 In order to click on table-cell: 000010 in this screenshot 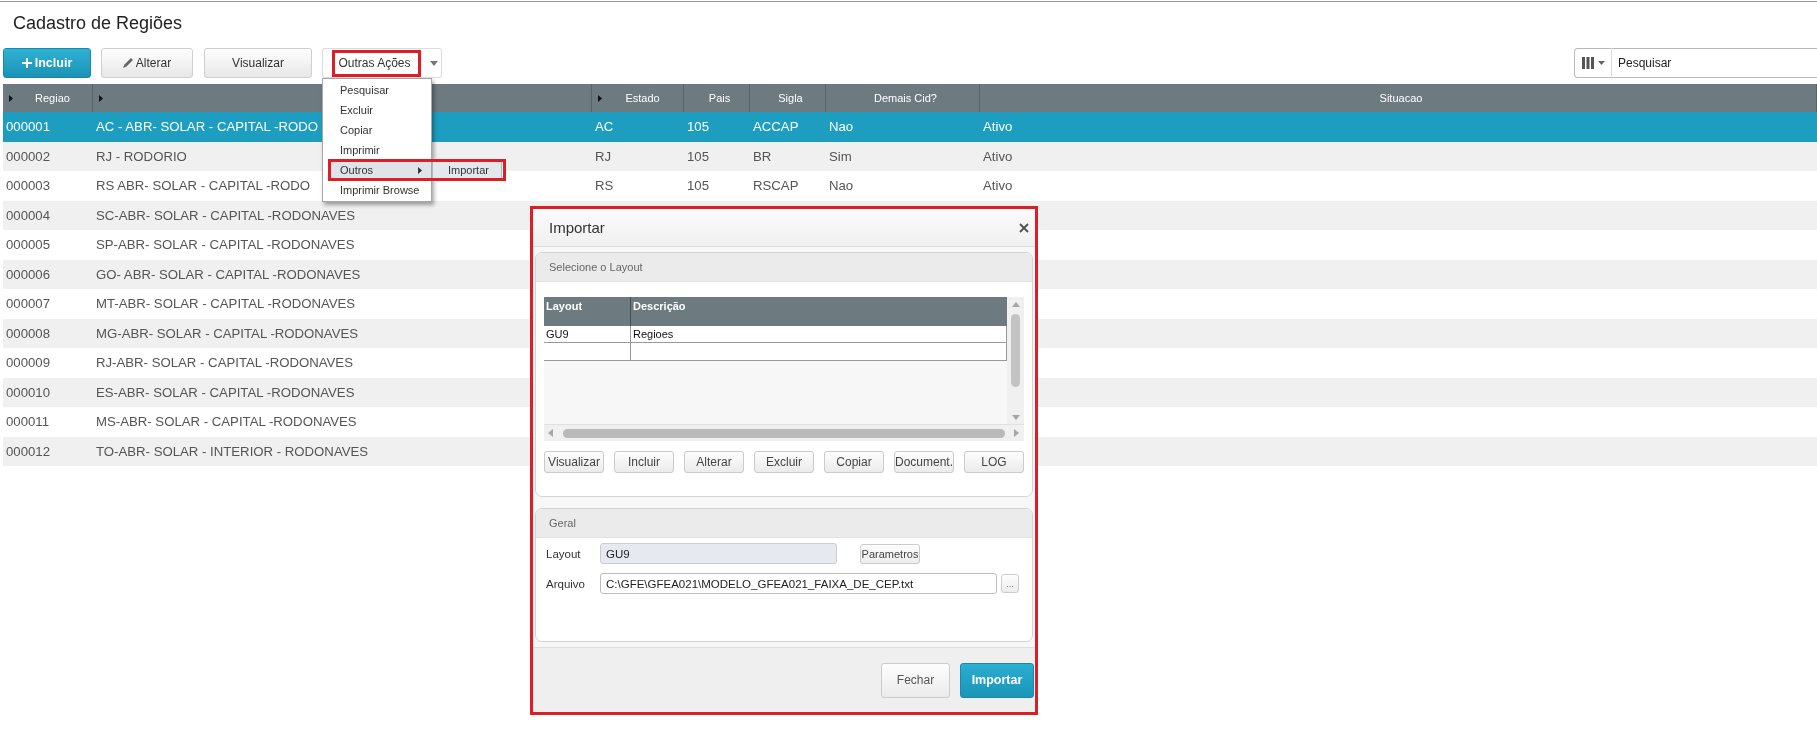, I will do `click(28, 392)`.